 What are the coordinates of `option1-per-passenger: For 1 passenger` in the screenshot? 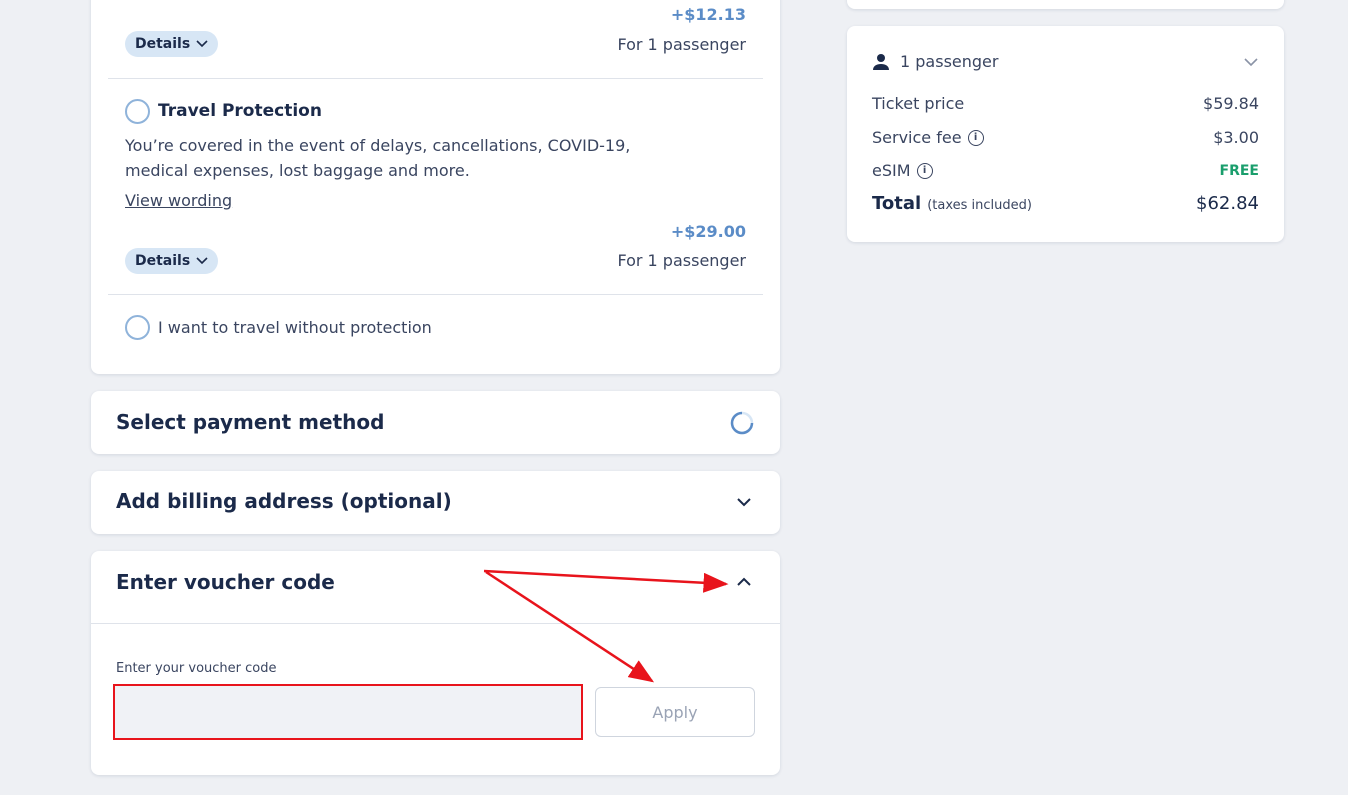 It's located at (681, 44).